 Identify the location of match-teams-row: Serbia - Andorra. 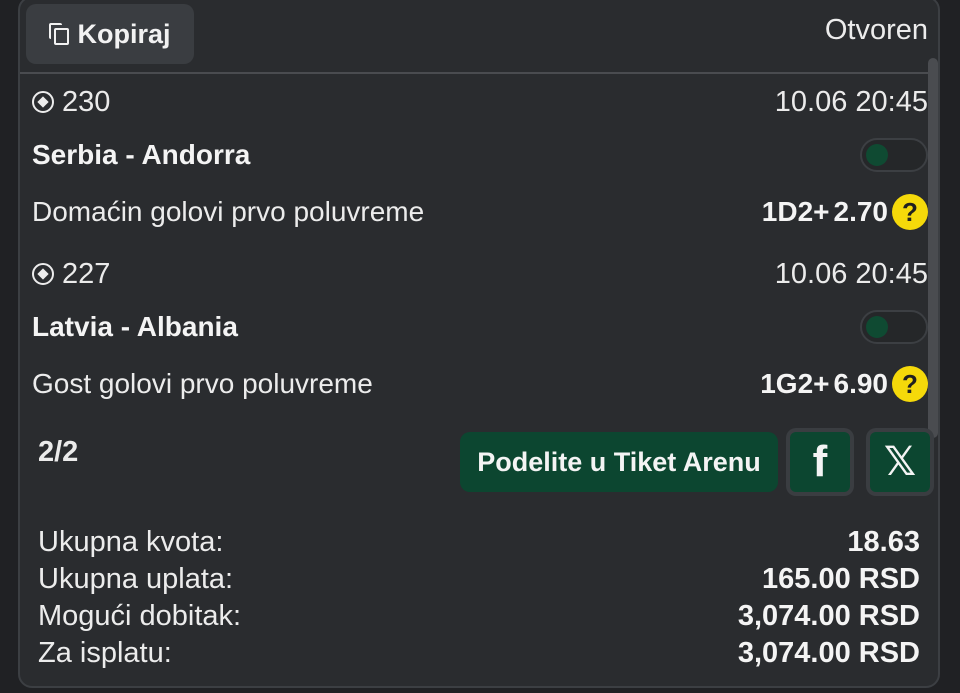
(480, 155).